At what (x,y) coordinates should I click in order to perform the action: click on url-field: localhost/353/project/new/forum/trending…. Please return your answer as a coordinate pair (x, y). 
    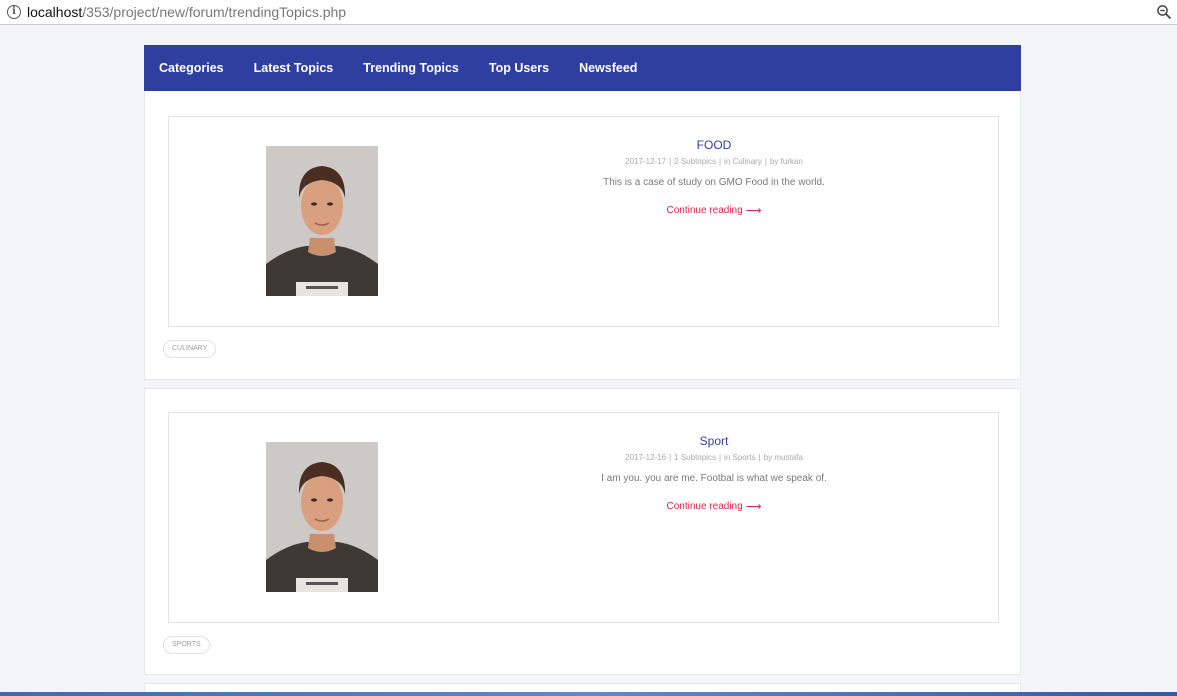
    Looking at the image, I should click on (186, 12).